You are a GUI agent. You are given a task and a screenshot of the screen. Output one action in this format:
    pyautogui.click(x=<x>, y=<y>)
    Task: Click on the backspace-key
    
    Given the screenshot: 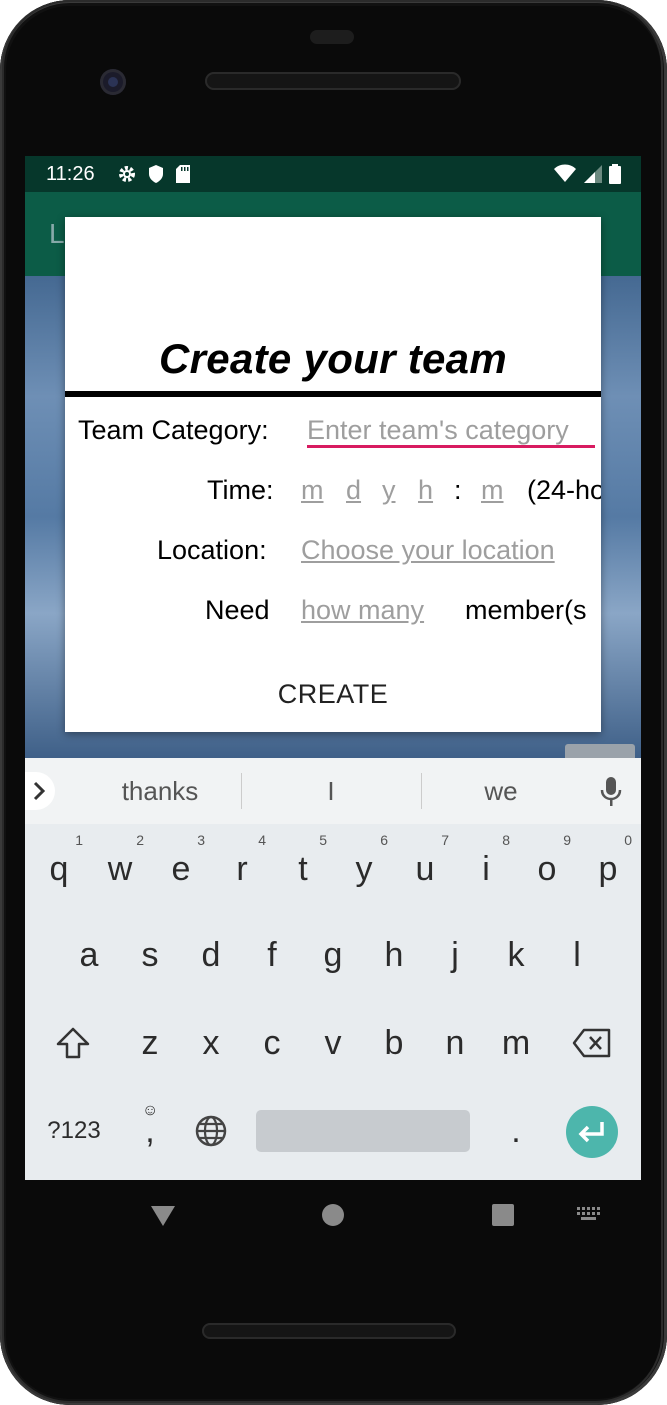 What is the action you would take?
    pyautogui.click(x=592, y=1043)
    